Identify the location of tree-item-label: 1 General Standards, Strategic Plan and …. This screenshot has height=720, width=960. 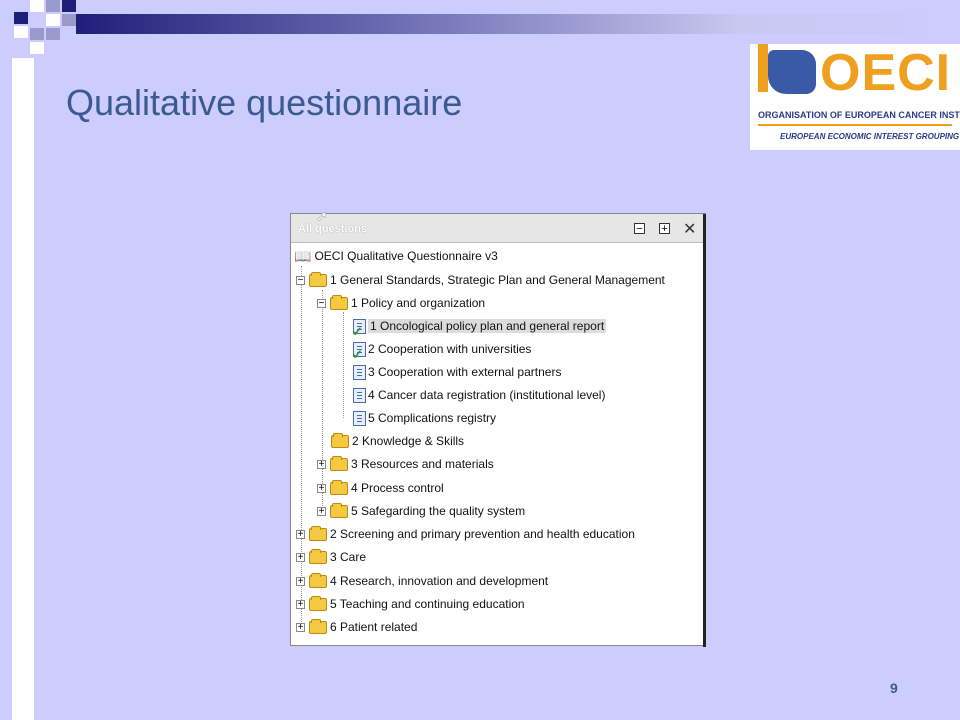
(497, 280).